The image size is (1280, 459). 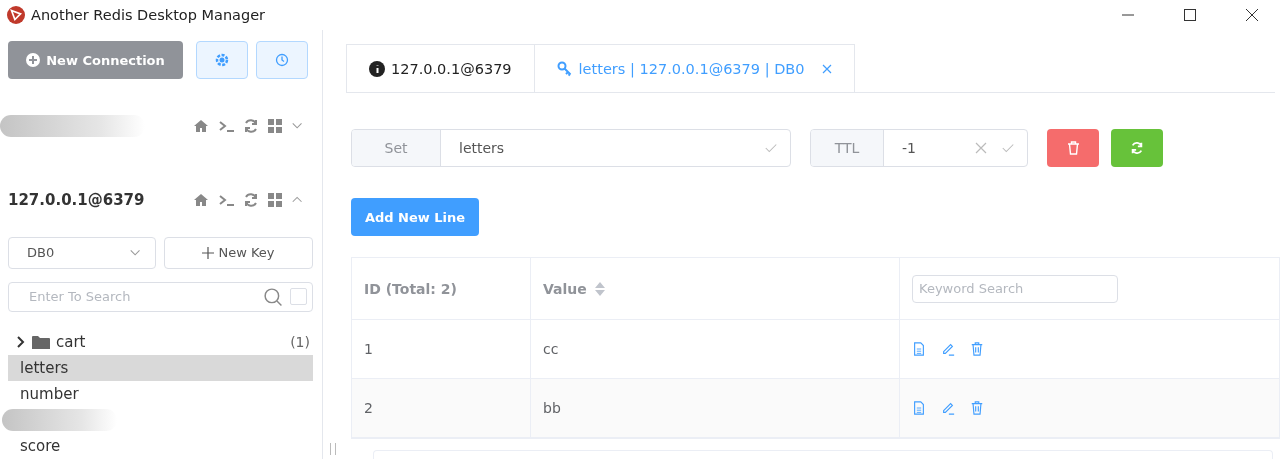 What do you see at coordinates (160, 394) in the screenshot?
I see `key-tree-item: number` at bounding box center [160, 394].